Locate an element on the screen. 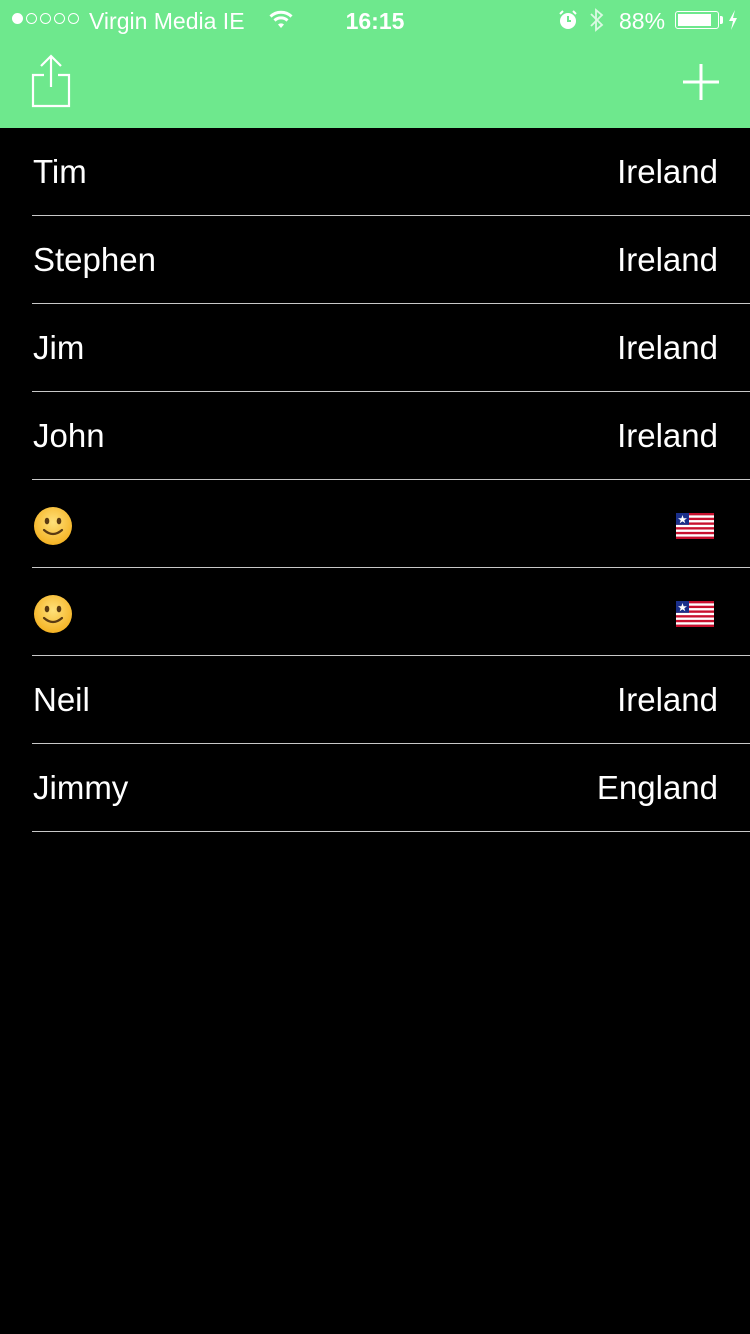  person-name: Tim is located at coordinates (60, 171).